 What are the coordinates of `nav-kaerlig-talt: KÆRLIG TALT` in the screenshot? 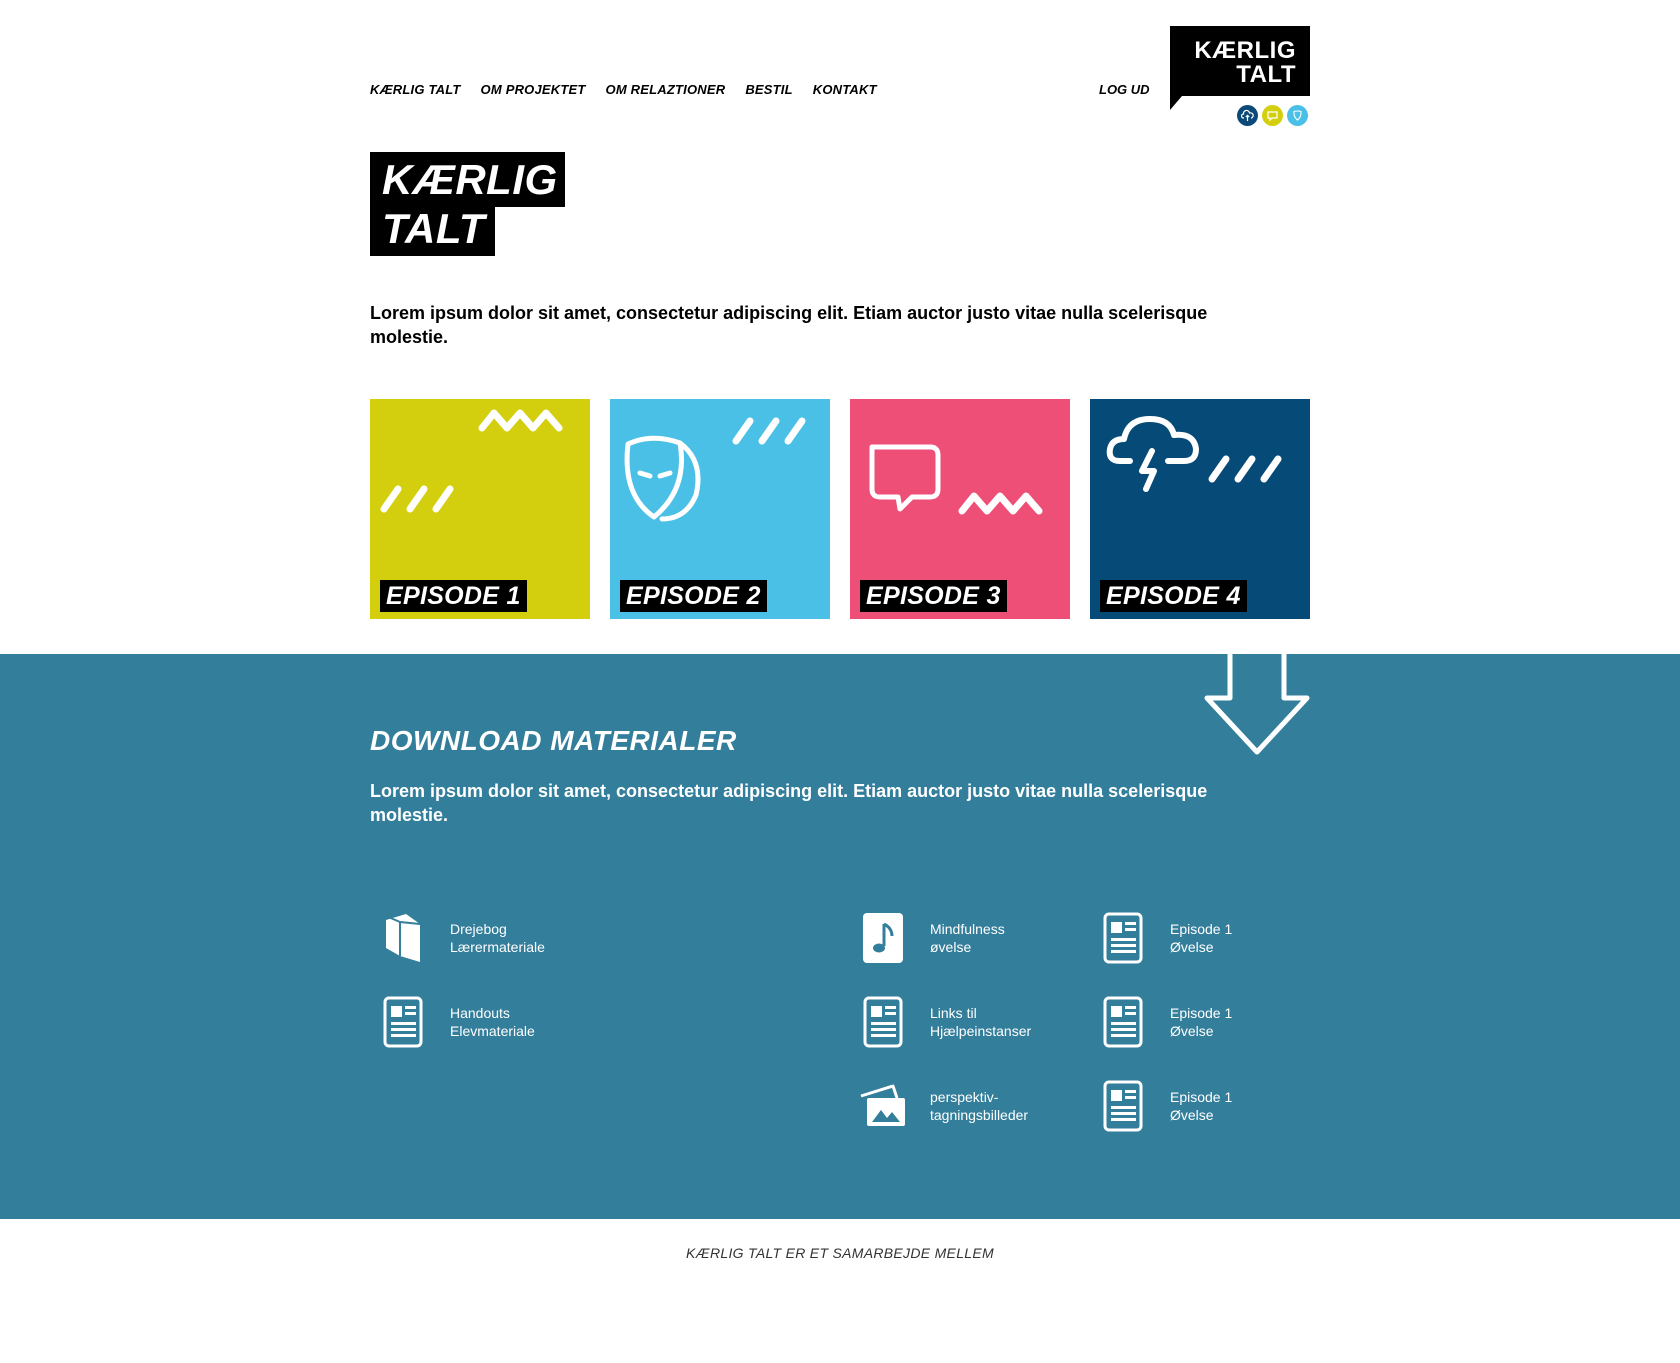 It's located at (415, 89).